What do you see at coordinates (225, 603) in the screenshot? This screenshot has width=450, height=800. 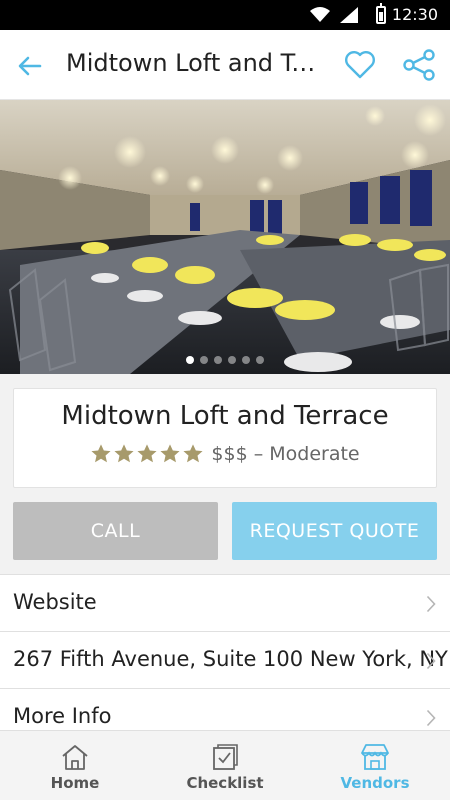 I see `website-row: Website` at bounding box center [225, 603].